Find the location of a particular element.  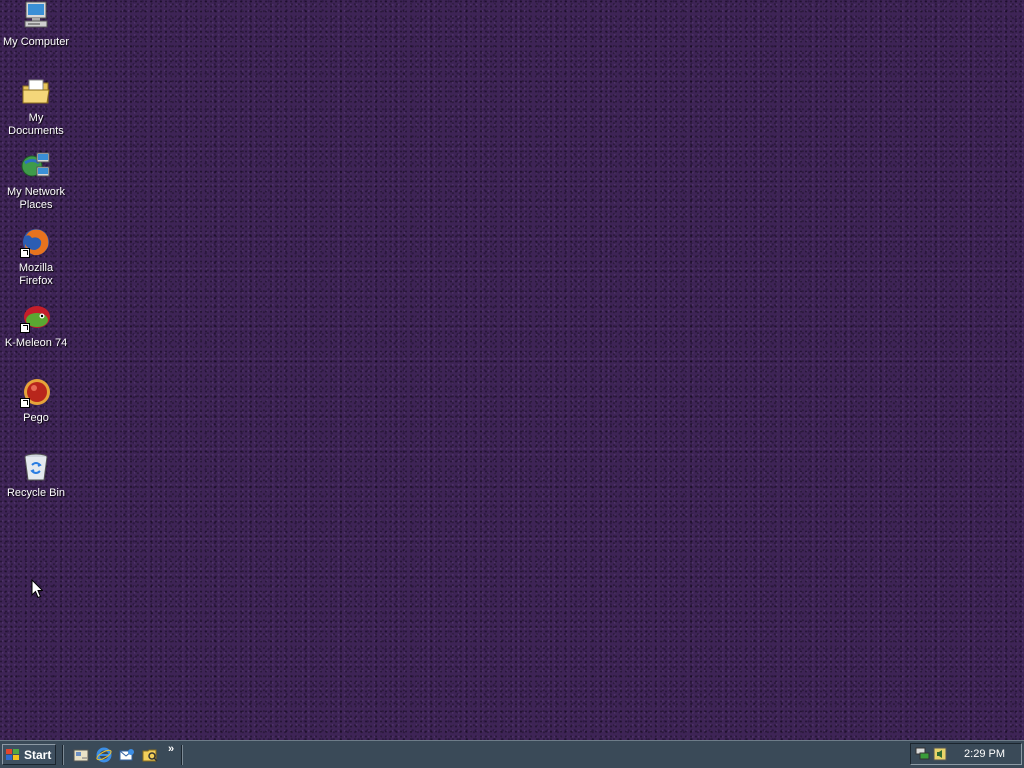

internet-explorer-icon is located at coordinates (104, 755).